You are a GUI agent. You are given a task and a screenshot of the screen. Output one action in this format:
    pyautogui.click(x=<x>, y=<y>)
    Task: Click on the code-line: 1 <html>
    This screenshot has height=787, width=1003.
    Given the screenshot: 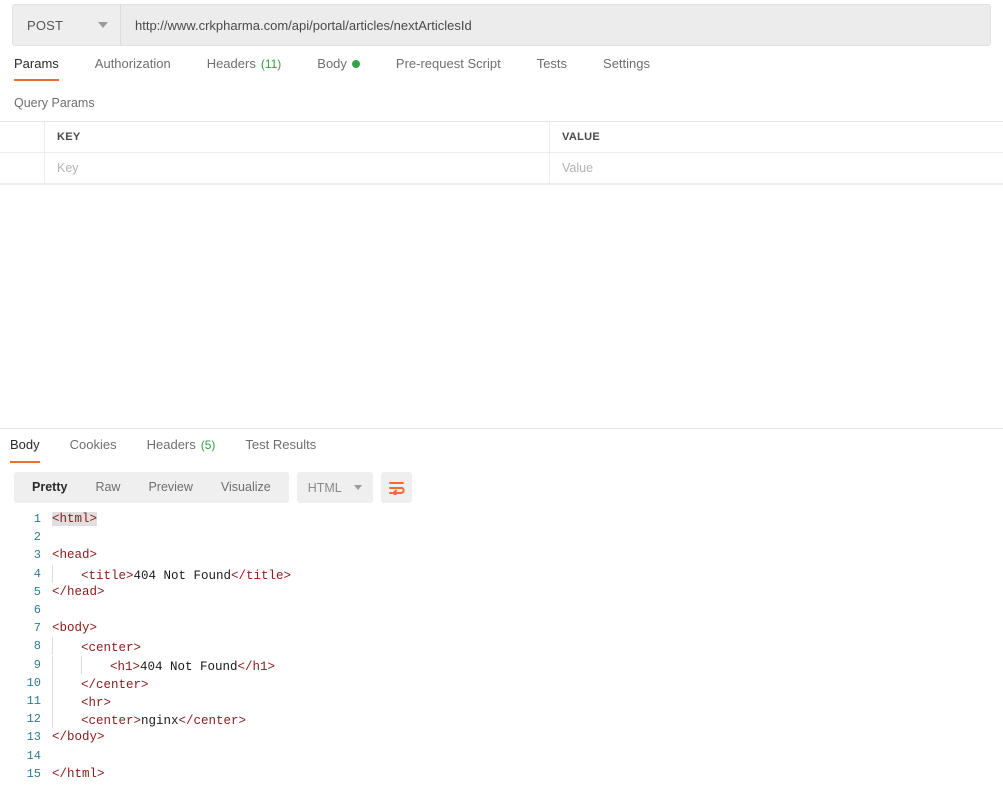 What is the action you would take?
    pyautogui.click(x=501, y=519)
    